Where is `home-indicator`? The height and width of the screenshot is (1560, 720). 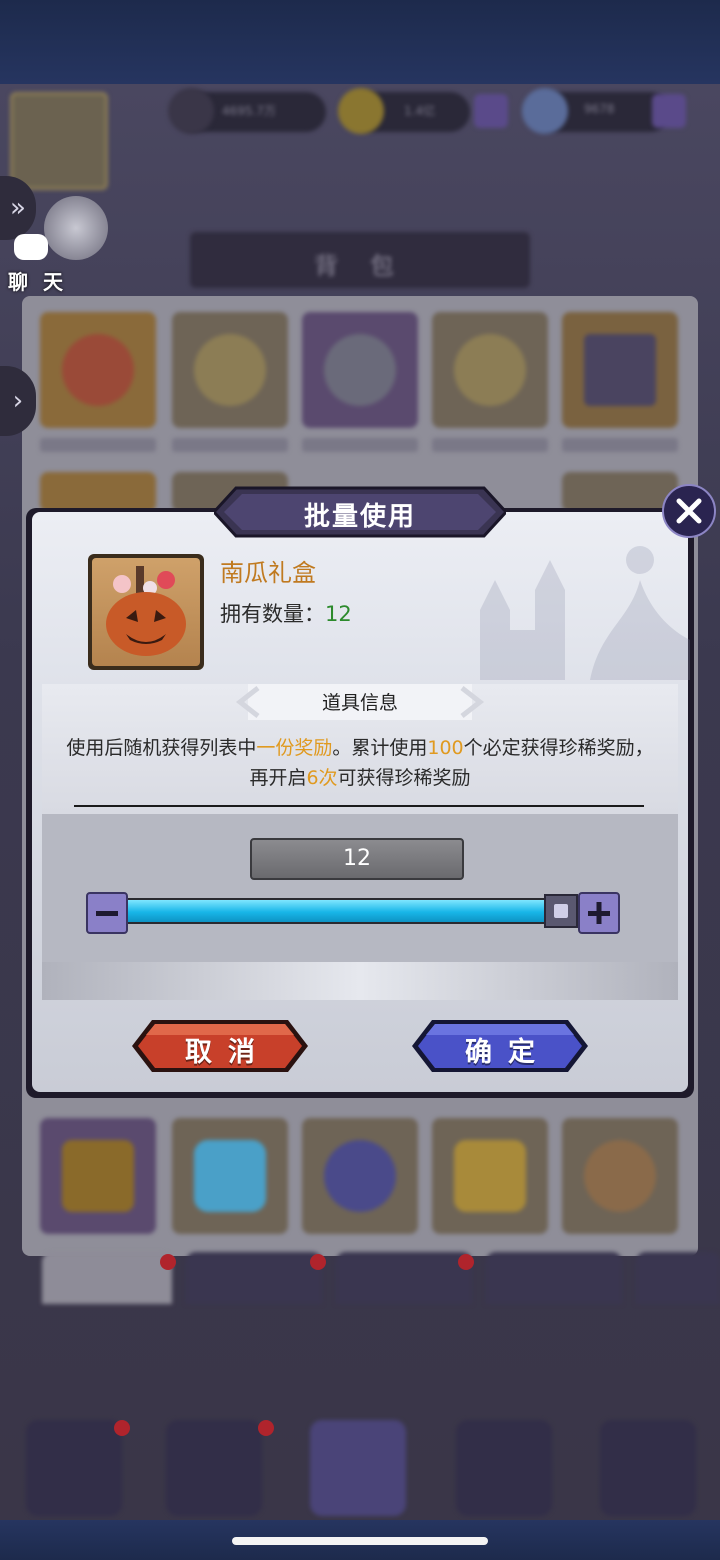
home-indicator is located at coordinates (360, 1541).